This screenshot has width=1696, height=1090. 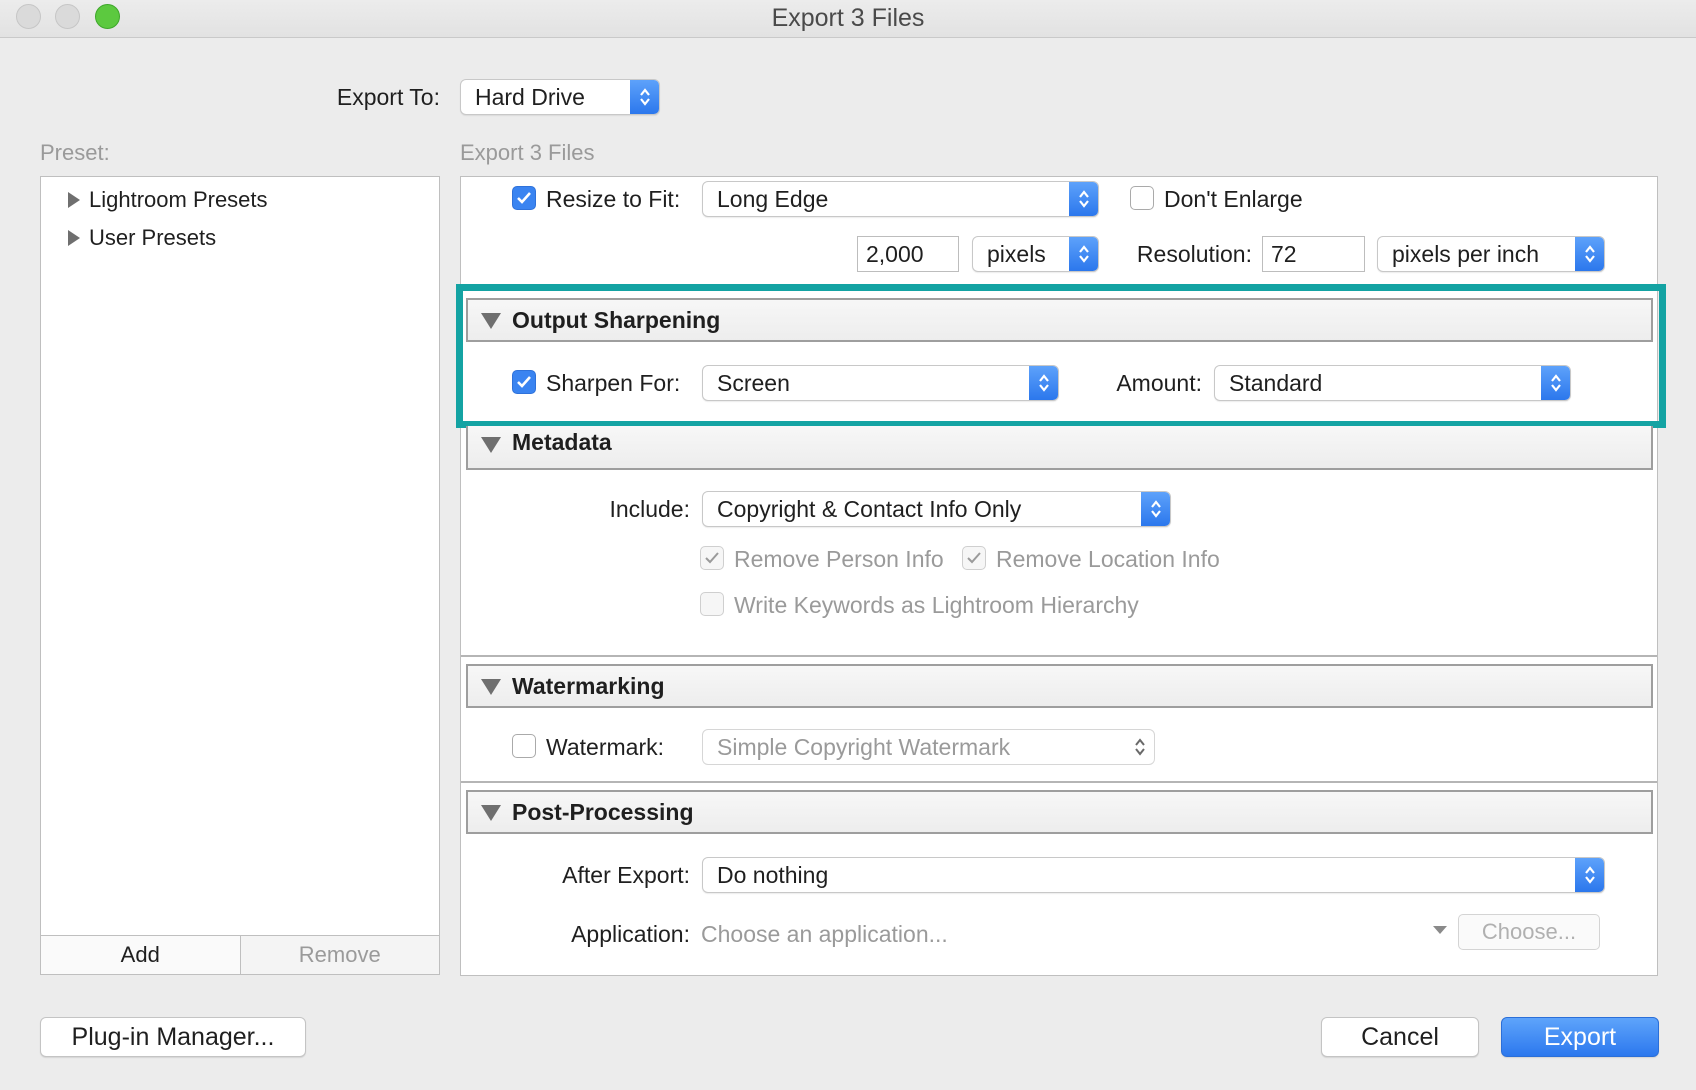 What do you see at coordinates (613, 199) in the screenshot?
I see `resize-to-fit-label: Resize to Fit:` at bounding box center [613, 199].